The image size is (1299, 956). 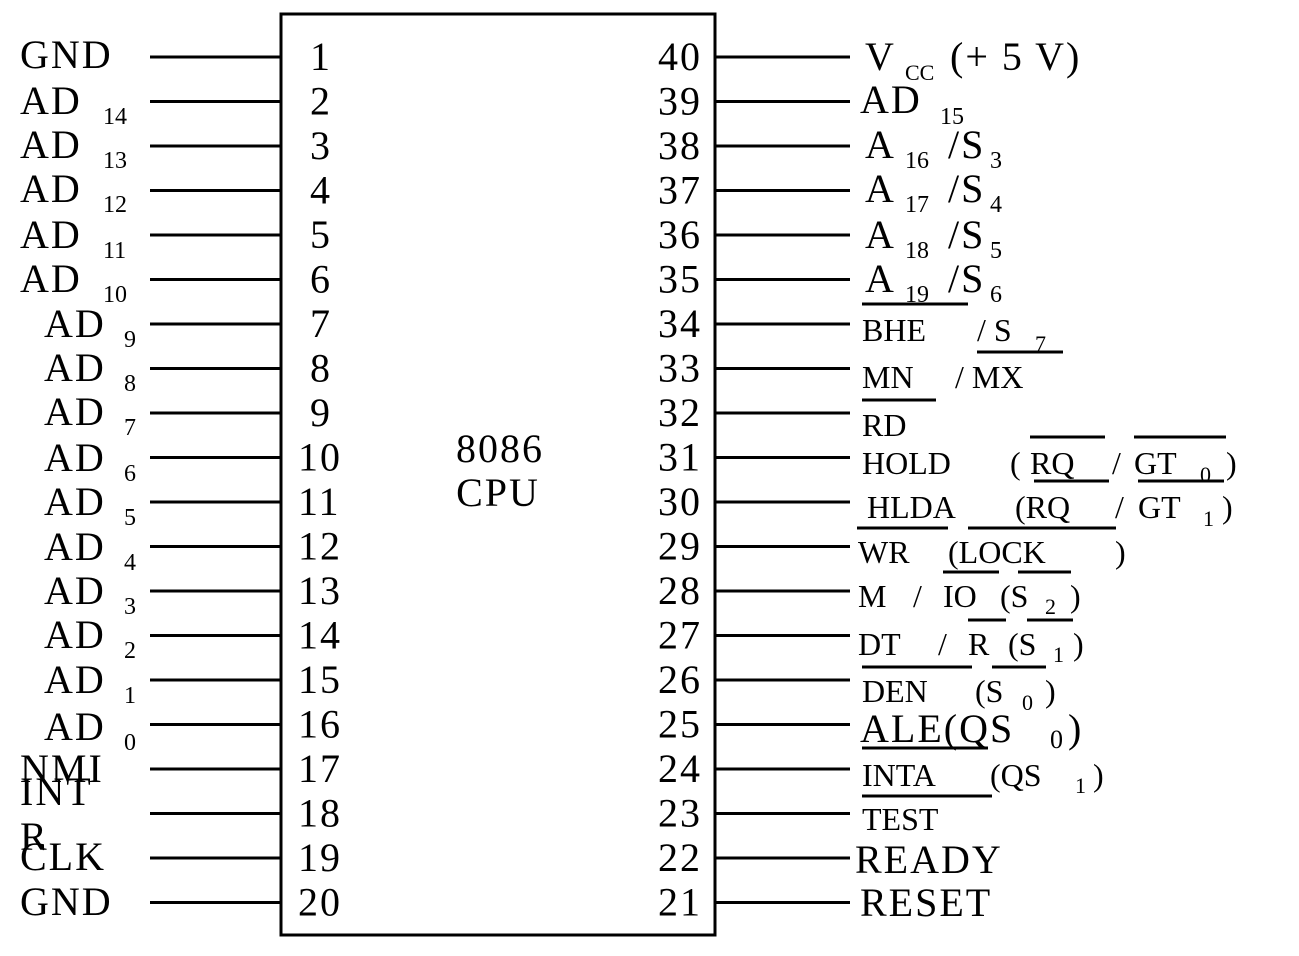 I want to click on pin-number: 32, so click(x=680, y=412).